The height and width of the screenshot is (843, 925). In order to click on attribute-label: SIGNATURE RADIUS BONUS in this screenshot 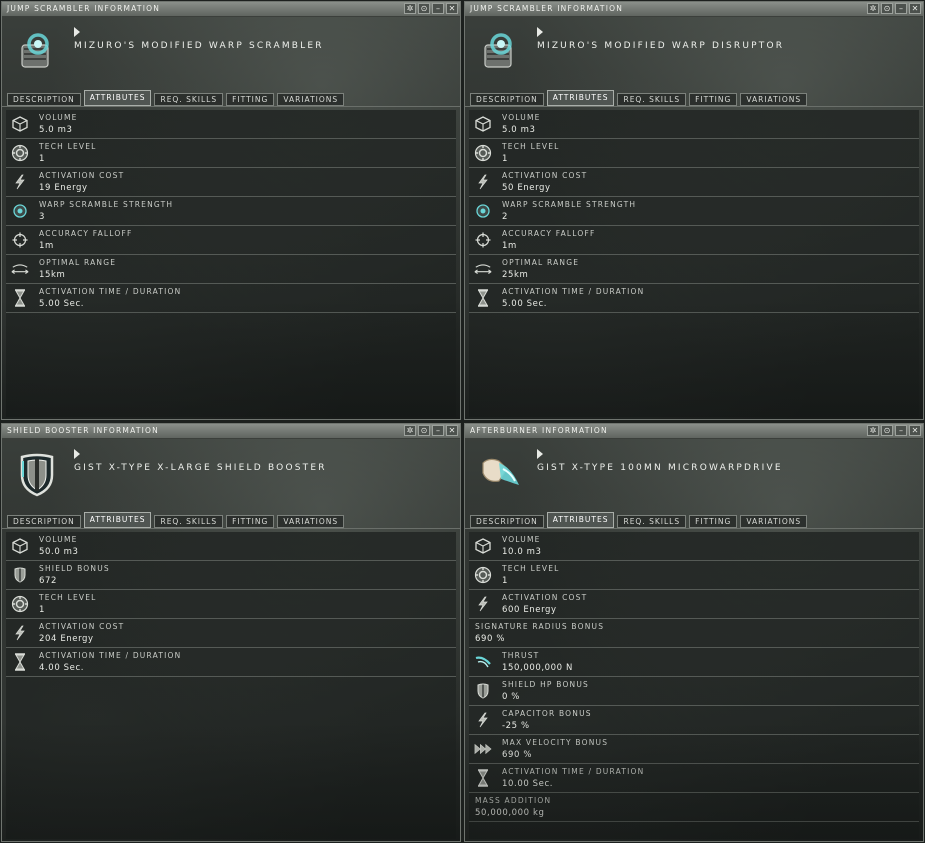, I will do `click(540, 626)`.